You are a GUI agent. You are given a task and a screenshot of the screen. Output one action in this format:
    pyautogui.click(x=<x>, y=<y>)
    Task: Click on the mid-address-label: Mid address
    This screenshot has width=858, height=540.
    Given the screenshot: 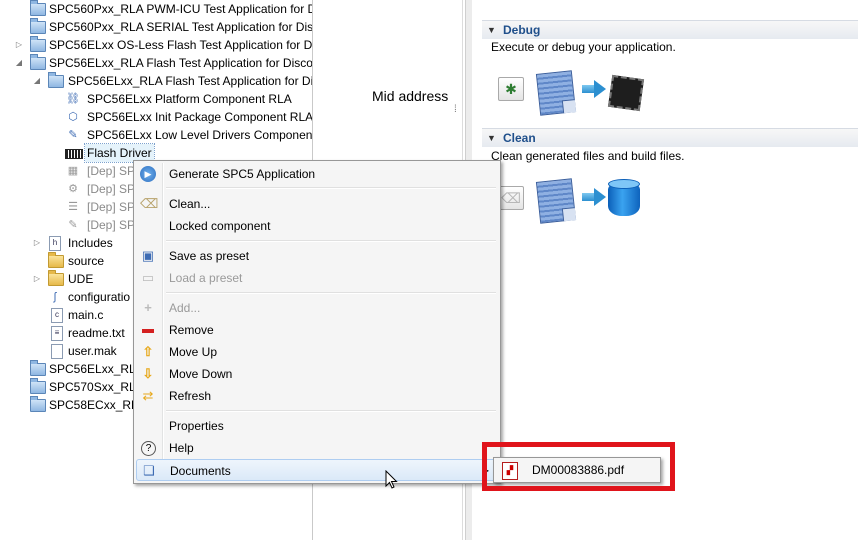 What is the action you would take?
    pyautogui.click(x=410, y=96)
    